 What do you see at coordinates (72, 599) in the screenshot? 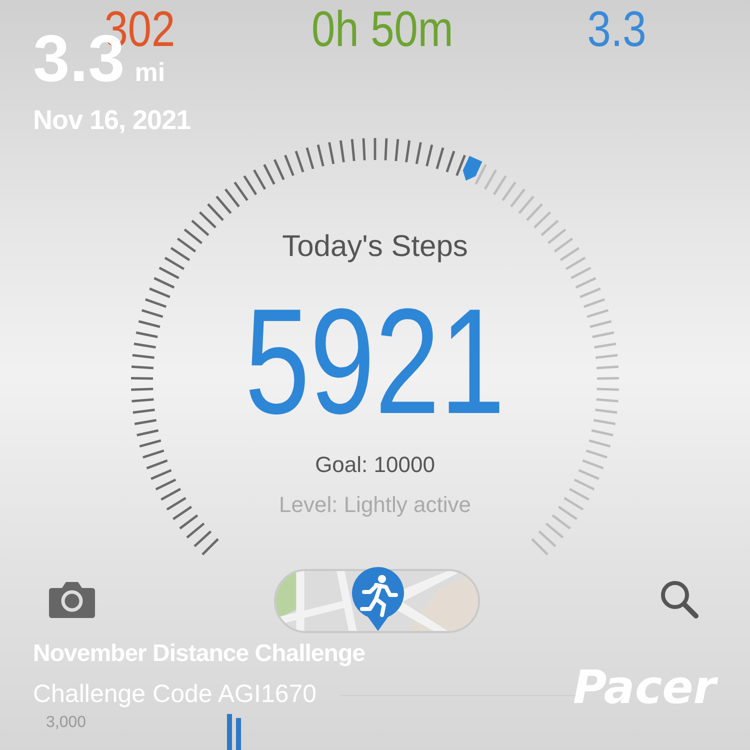
I see `camera-icon` at bounding box center [72, 599].